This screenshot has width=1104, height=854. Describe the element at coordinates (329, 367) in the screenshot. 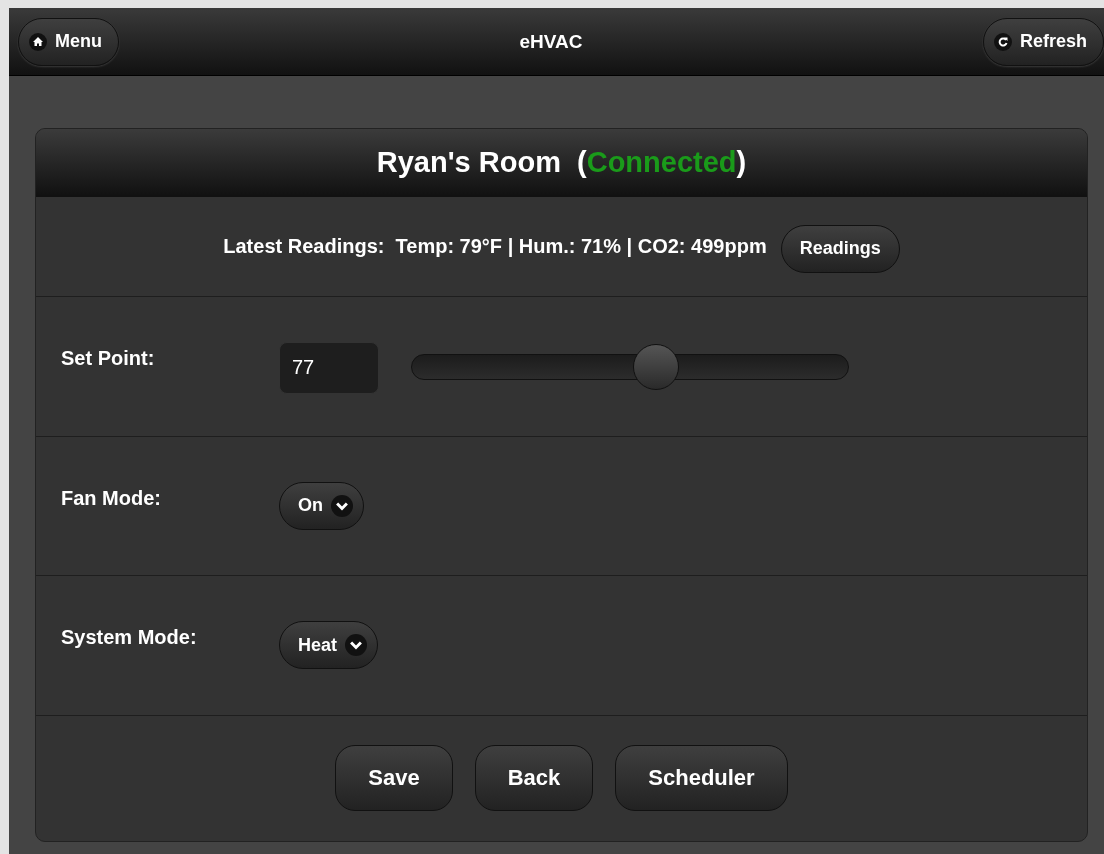

I see `set-point-field: 77` at that location.